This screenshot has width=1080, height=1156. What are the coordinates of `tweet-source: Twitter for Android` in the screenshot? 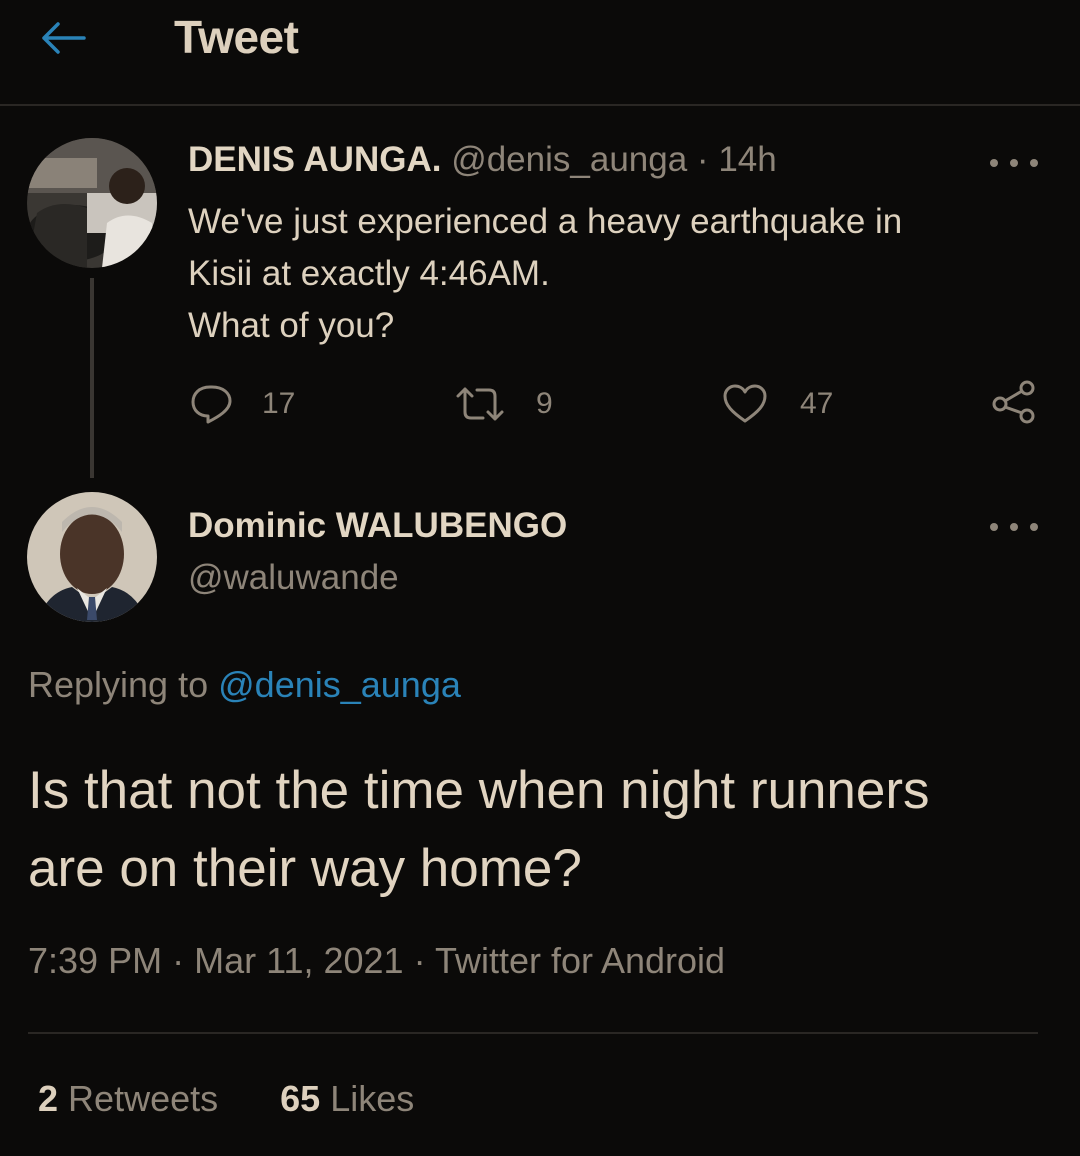 It's located at (580, 960).